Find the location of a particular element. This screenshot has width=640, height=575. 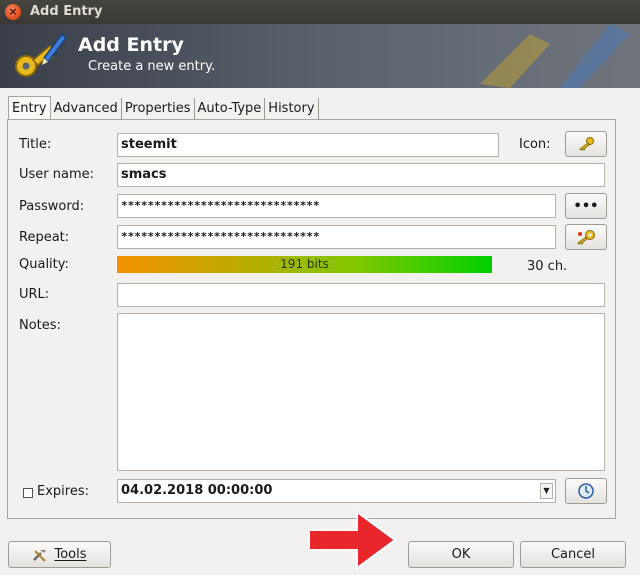

key-gear-icon is located at coordinates (586, 237).